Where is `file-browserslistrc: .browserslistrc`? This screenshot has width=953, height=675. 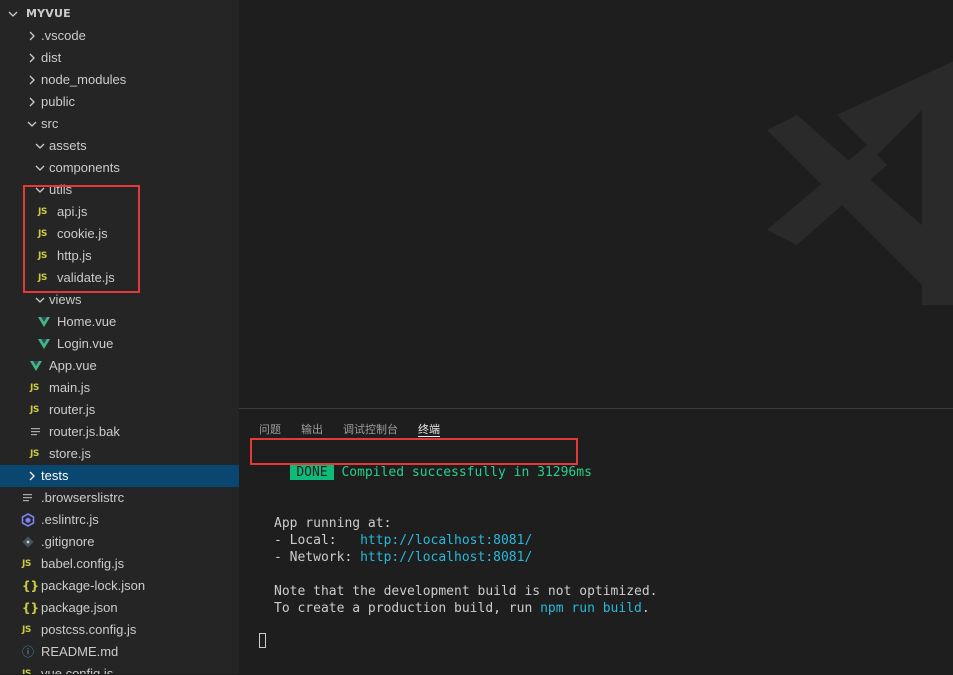
file-browserslistrc: .browserslistrc is located at coordinates (119, 498).